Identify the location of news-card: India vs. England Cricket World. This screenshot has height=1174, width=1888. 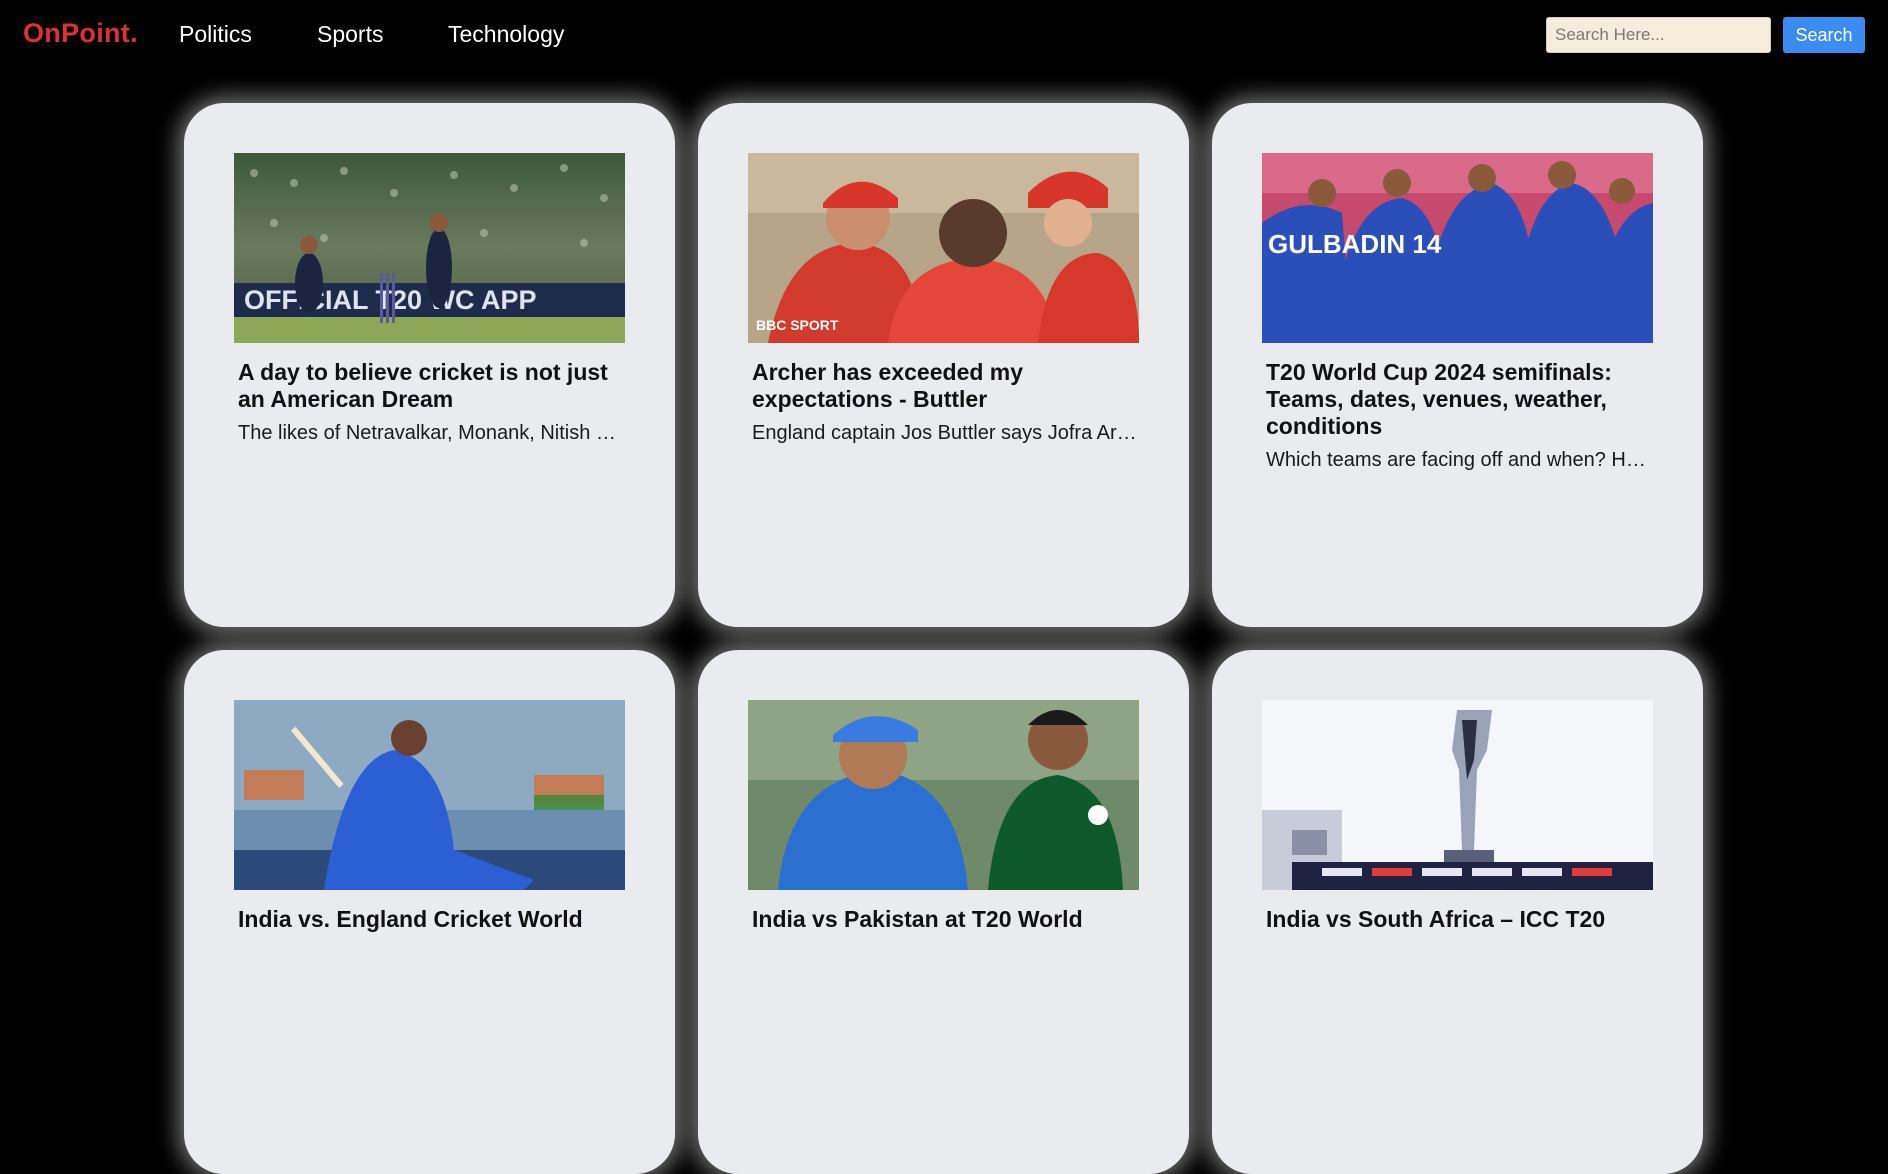
(429, 912).